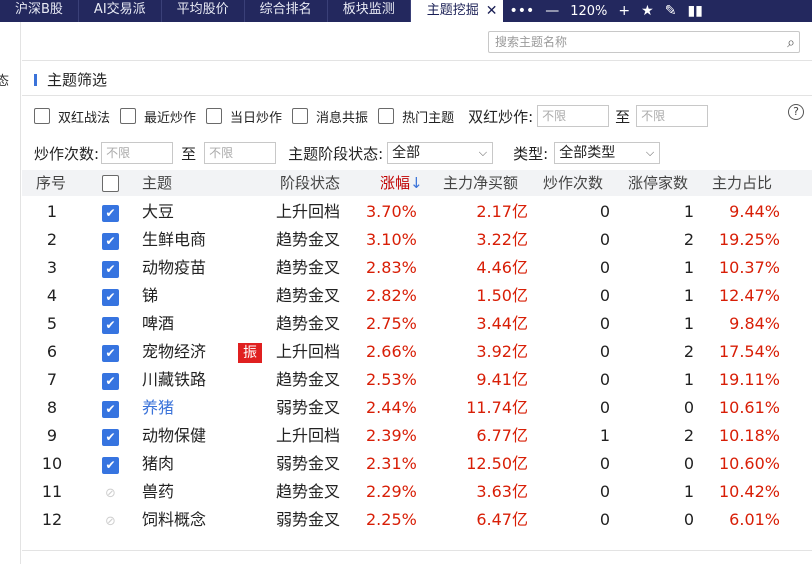 The image size is (812, 564). What do you see at coordinates (796, 112) in the screenshot?
I see `help-icon: ?` at bounding box center [796, 112].